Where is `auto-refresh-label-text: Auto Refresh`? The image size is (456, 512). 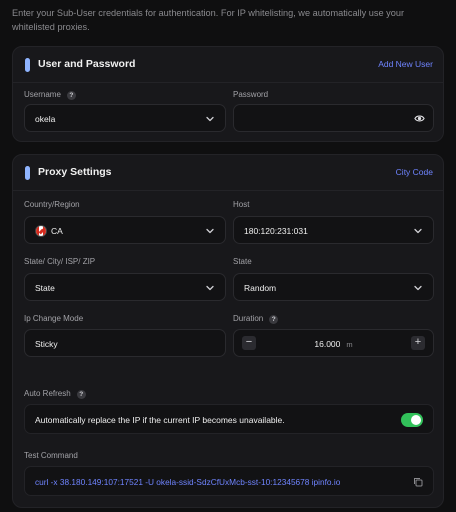
auto-refresh-label-text: Auto Refresh is located at coordinates (47, 393).